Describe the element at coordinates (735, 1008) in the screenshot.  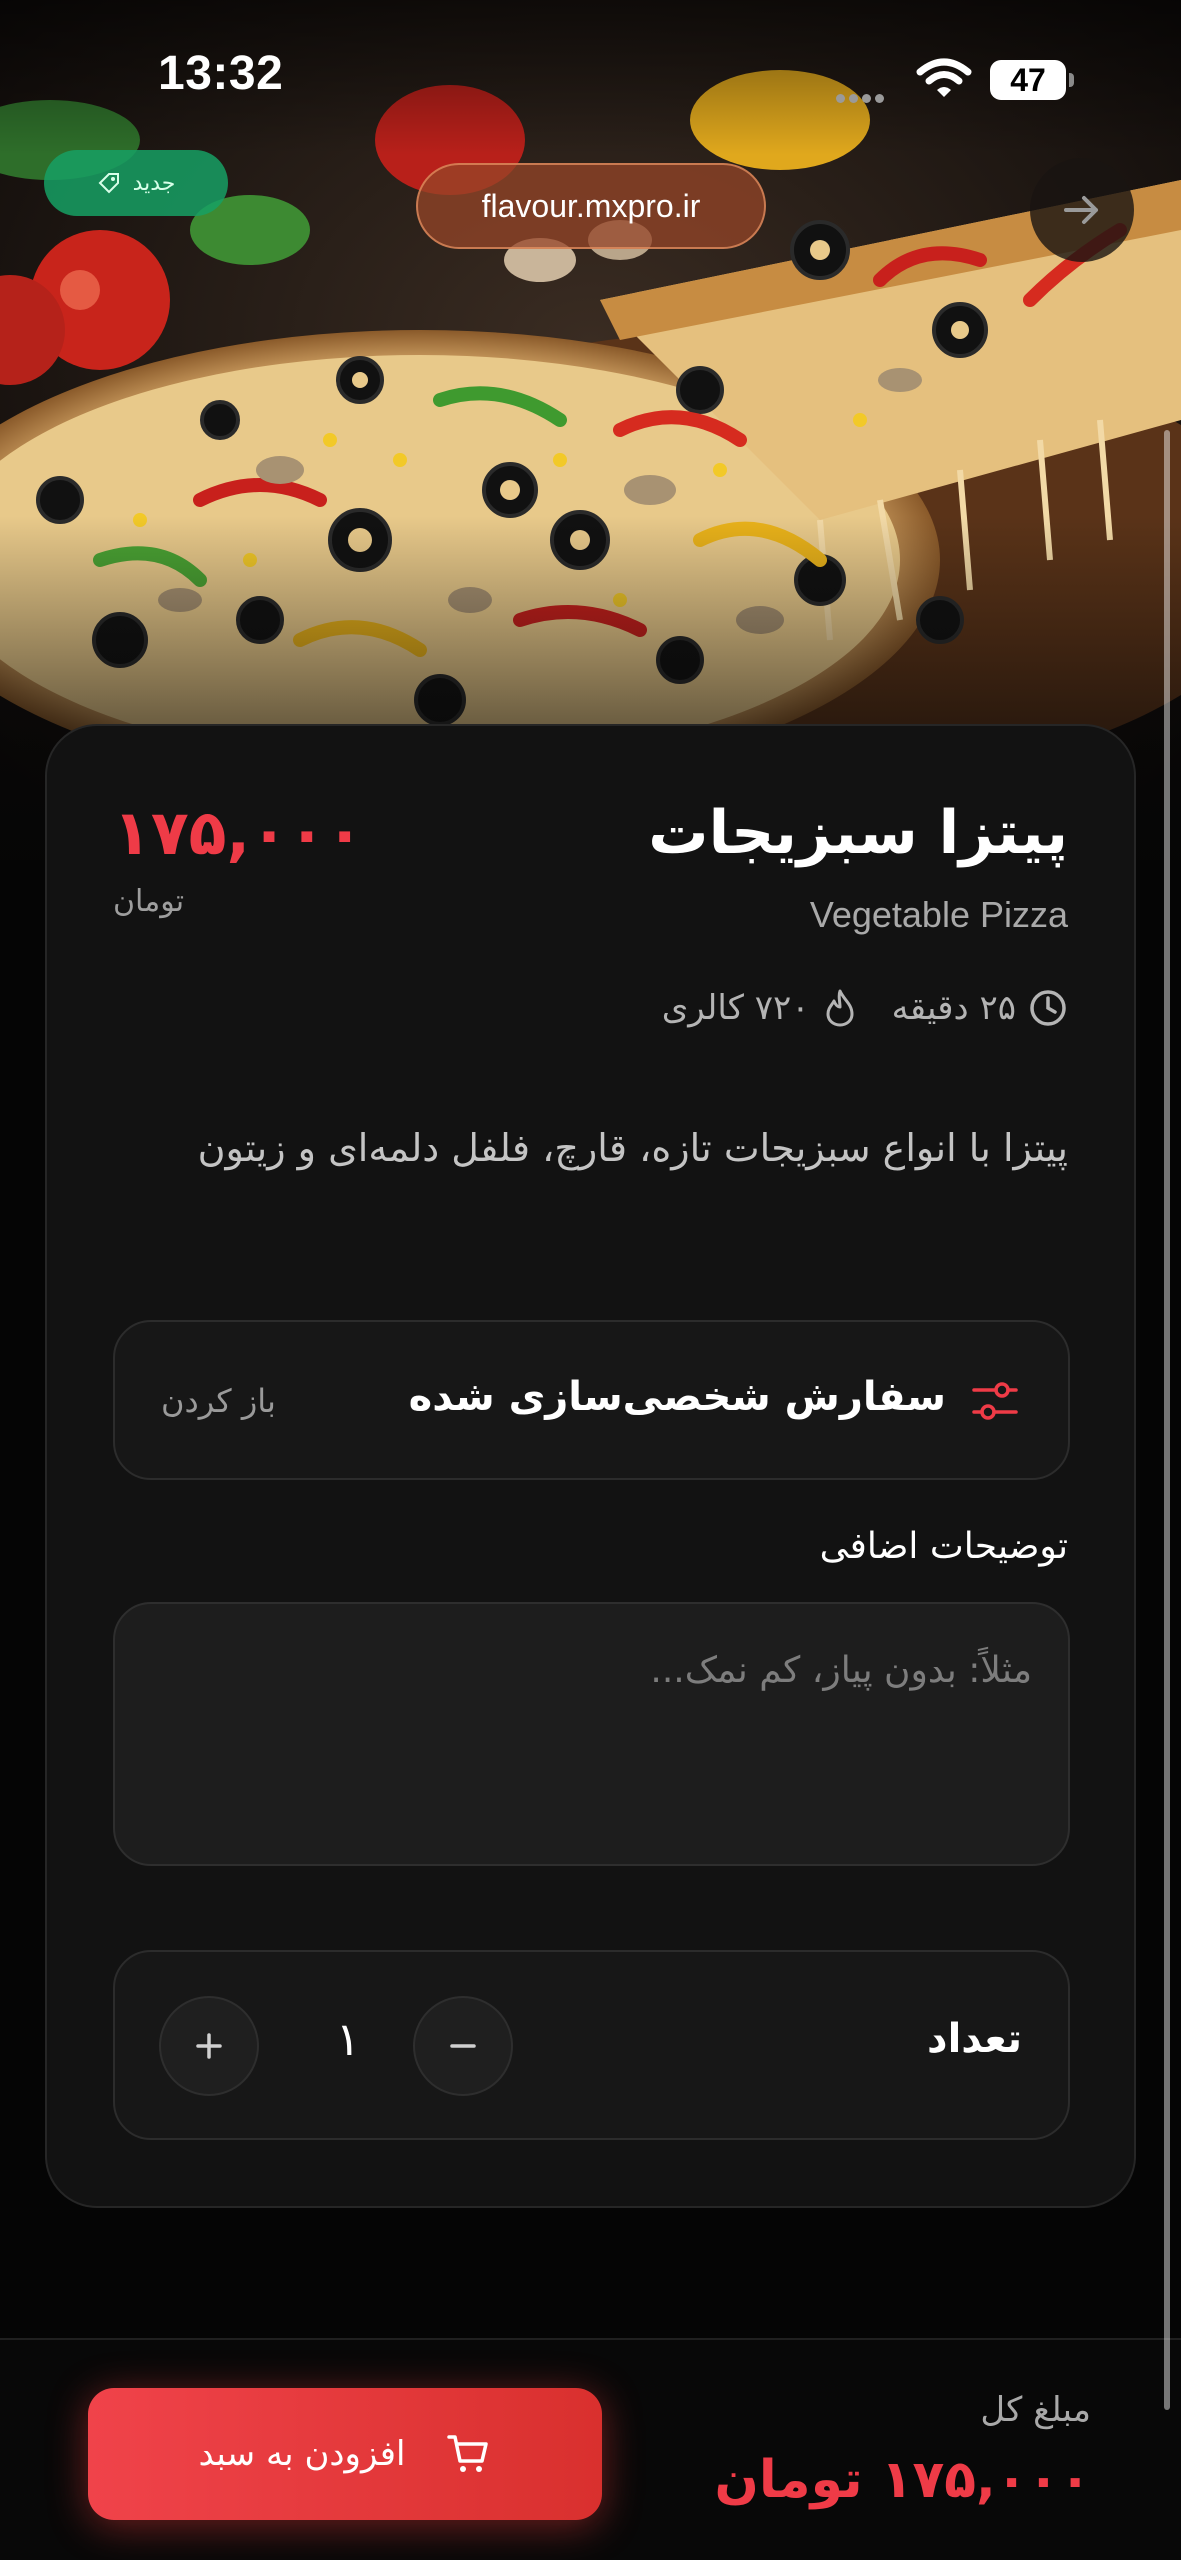
I see `calories-text: ۷۲۰ کالری` at that location.